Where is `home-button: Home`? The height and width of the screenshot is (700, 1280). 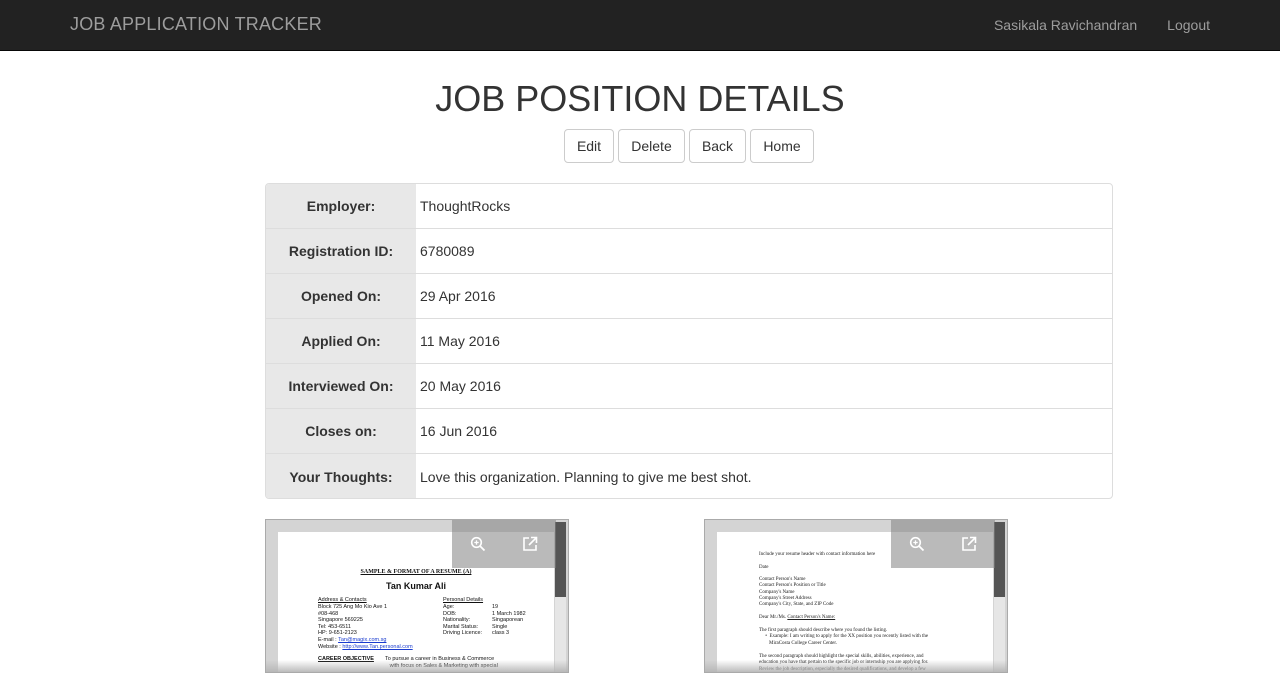 home-button: Home is located at coordinates (782, 146).